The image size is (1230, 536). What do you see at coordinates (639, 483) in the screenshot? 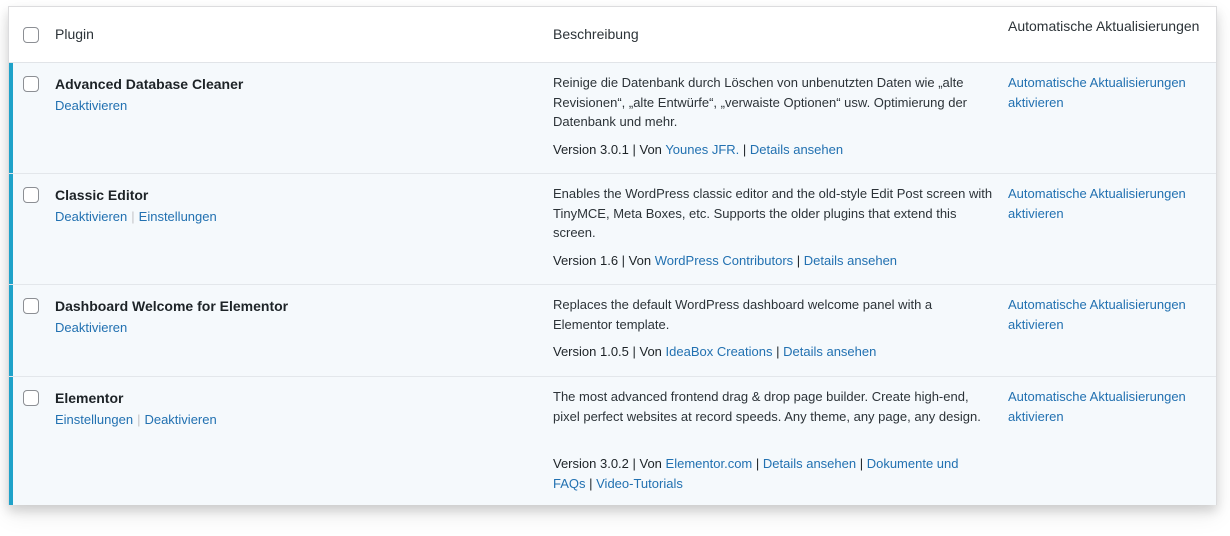
I see `video-tutorials-link: Video-Tutorials` at bounding box center [639, 483].